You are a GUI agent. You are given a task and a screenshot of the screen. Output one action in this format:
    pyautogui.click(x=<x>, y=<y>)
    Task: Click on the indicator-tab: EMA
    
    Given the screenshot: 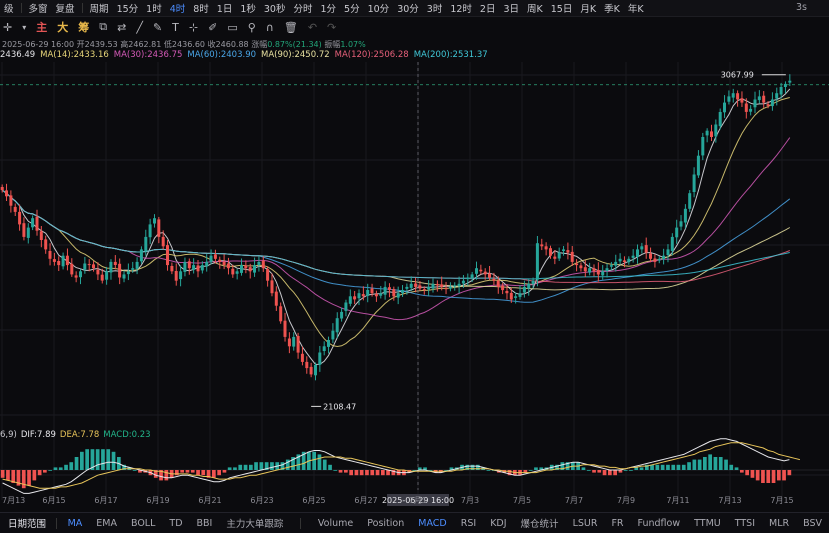 What is the action you would take?
    pyautogui.click(x=106, y=523)
    